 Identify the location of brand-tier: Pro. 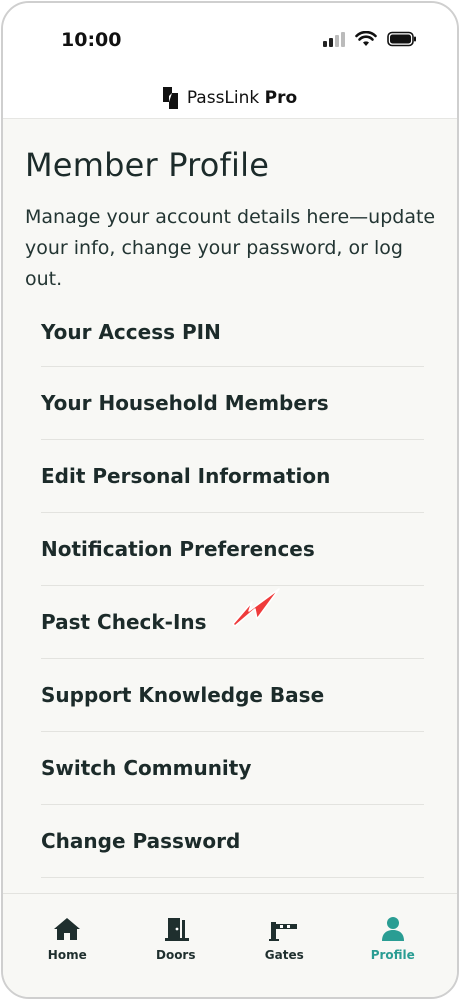
(281, 97).